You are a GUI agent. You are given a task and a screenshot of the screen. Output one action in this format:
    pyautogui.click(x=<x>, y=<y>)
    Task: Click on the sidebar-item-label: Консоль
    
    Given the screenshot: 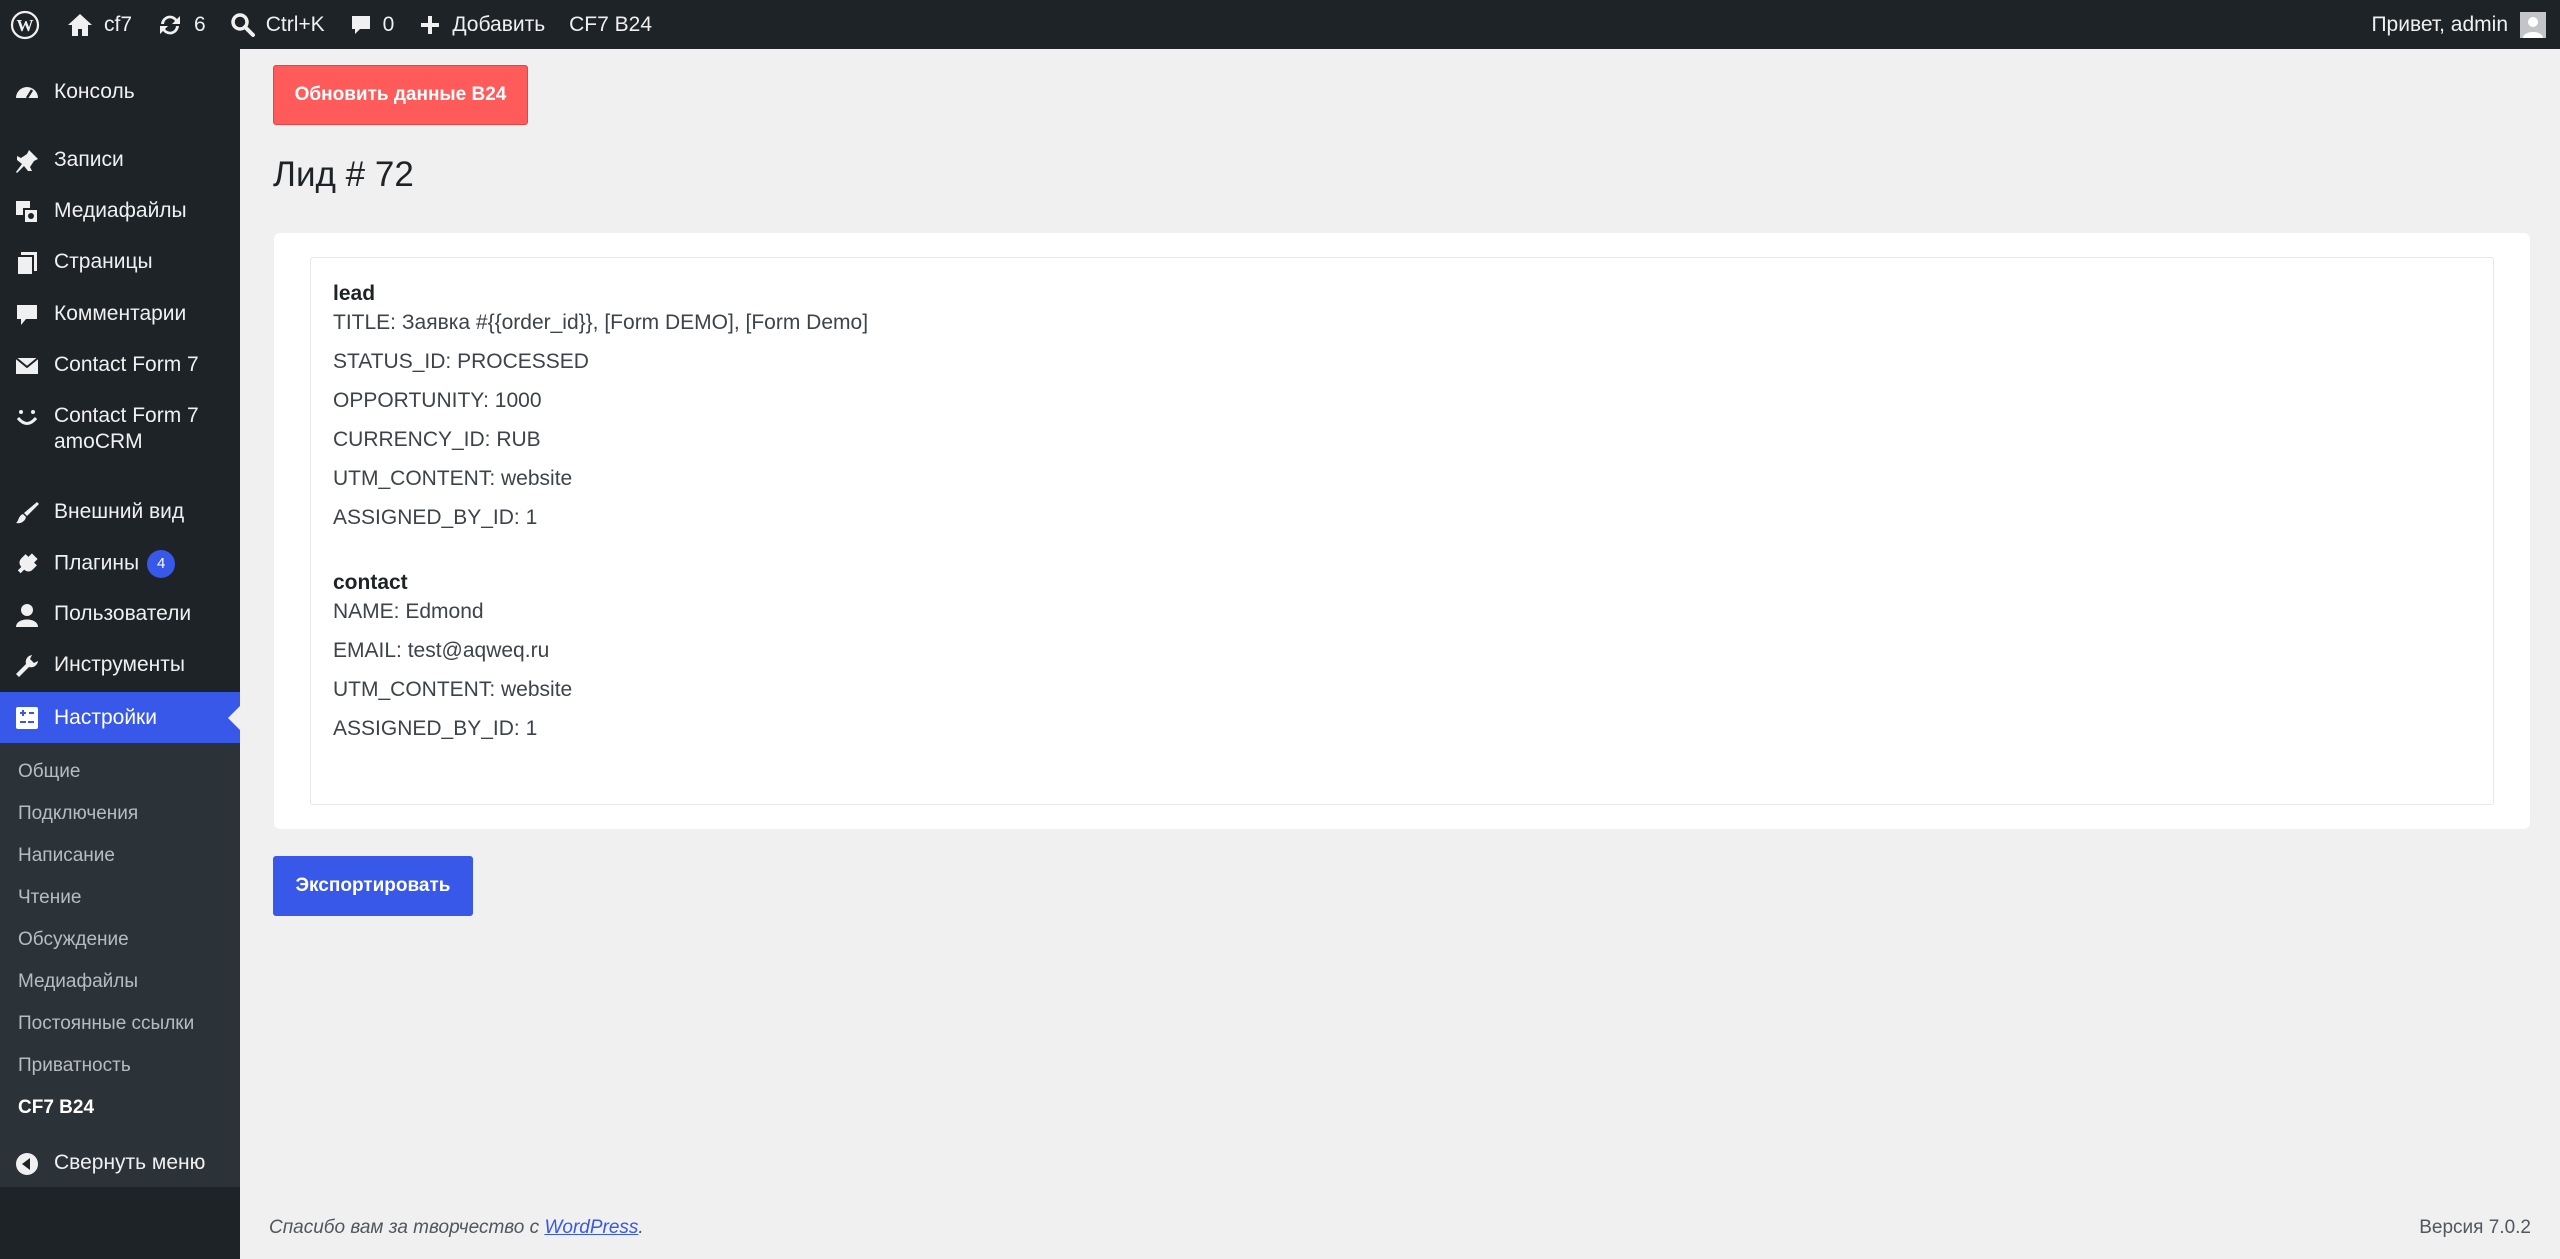 What is the action you would take?
    pyautogui.click(x=94, y=91)
    